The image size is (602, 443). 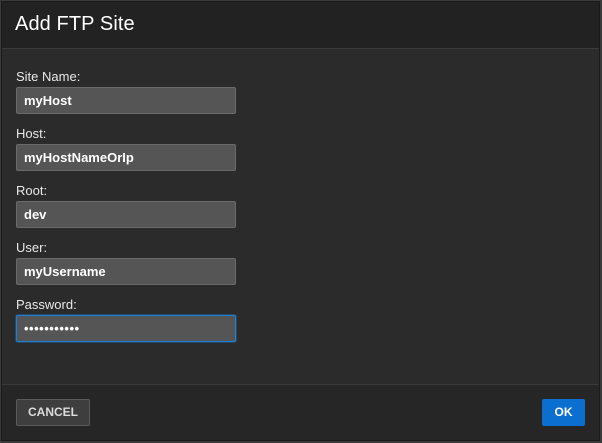 What do you see at coordinates (46, 304) in the screenshot?
I see `password-label: Password:` at bounding box center [46, 304].